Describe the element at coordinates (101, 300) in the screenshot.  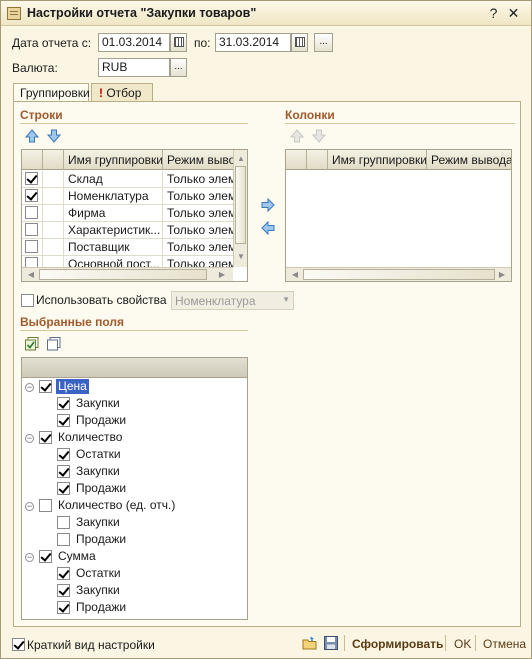
I see `use-properties-label: Использовать свойства` at that location.